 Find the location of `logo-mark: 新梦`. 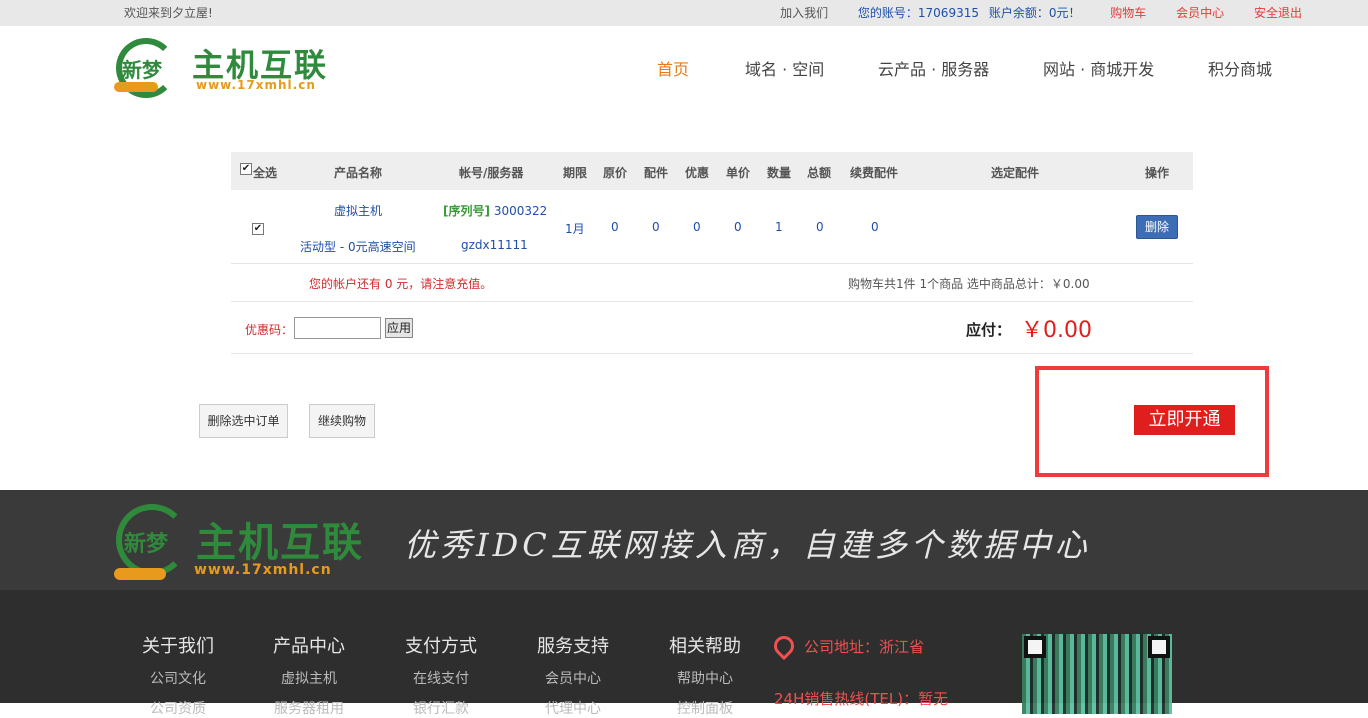

logo-mark: 新梦 is located at coordinates (142, 70).